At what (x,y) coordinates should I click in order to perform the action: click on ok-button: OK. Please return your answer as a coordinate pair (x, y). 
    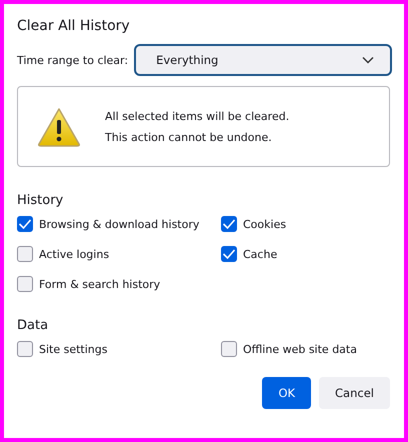
    Looking at the image, I should click on (287, 393).